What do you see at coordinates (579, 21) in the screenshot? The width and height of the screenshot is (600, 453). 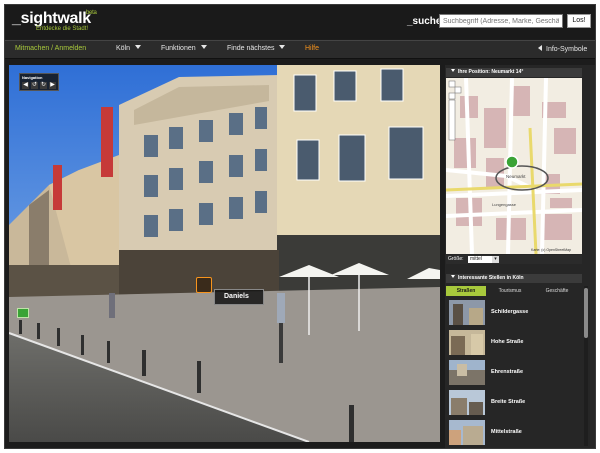 I see `search-button: Los!` at bounding box center [579, 21].